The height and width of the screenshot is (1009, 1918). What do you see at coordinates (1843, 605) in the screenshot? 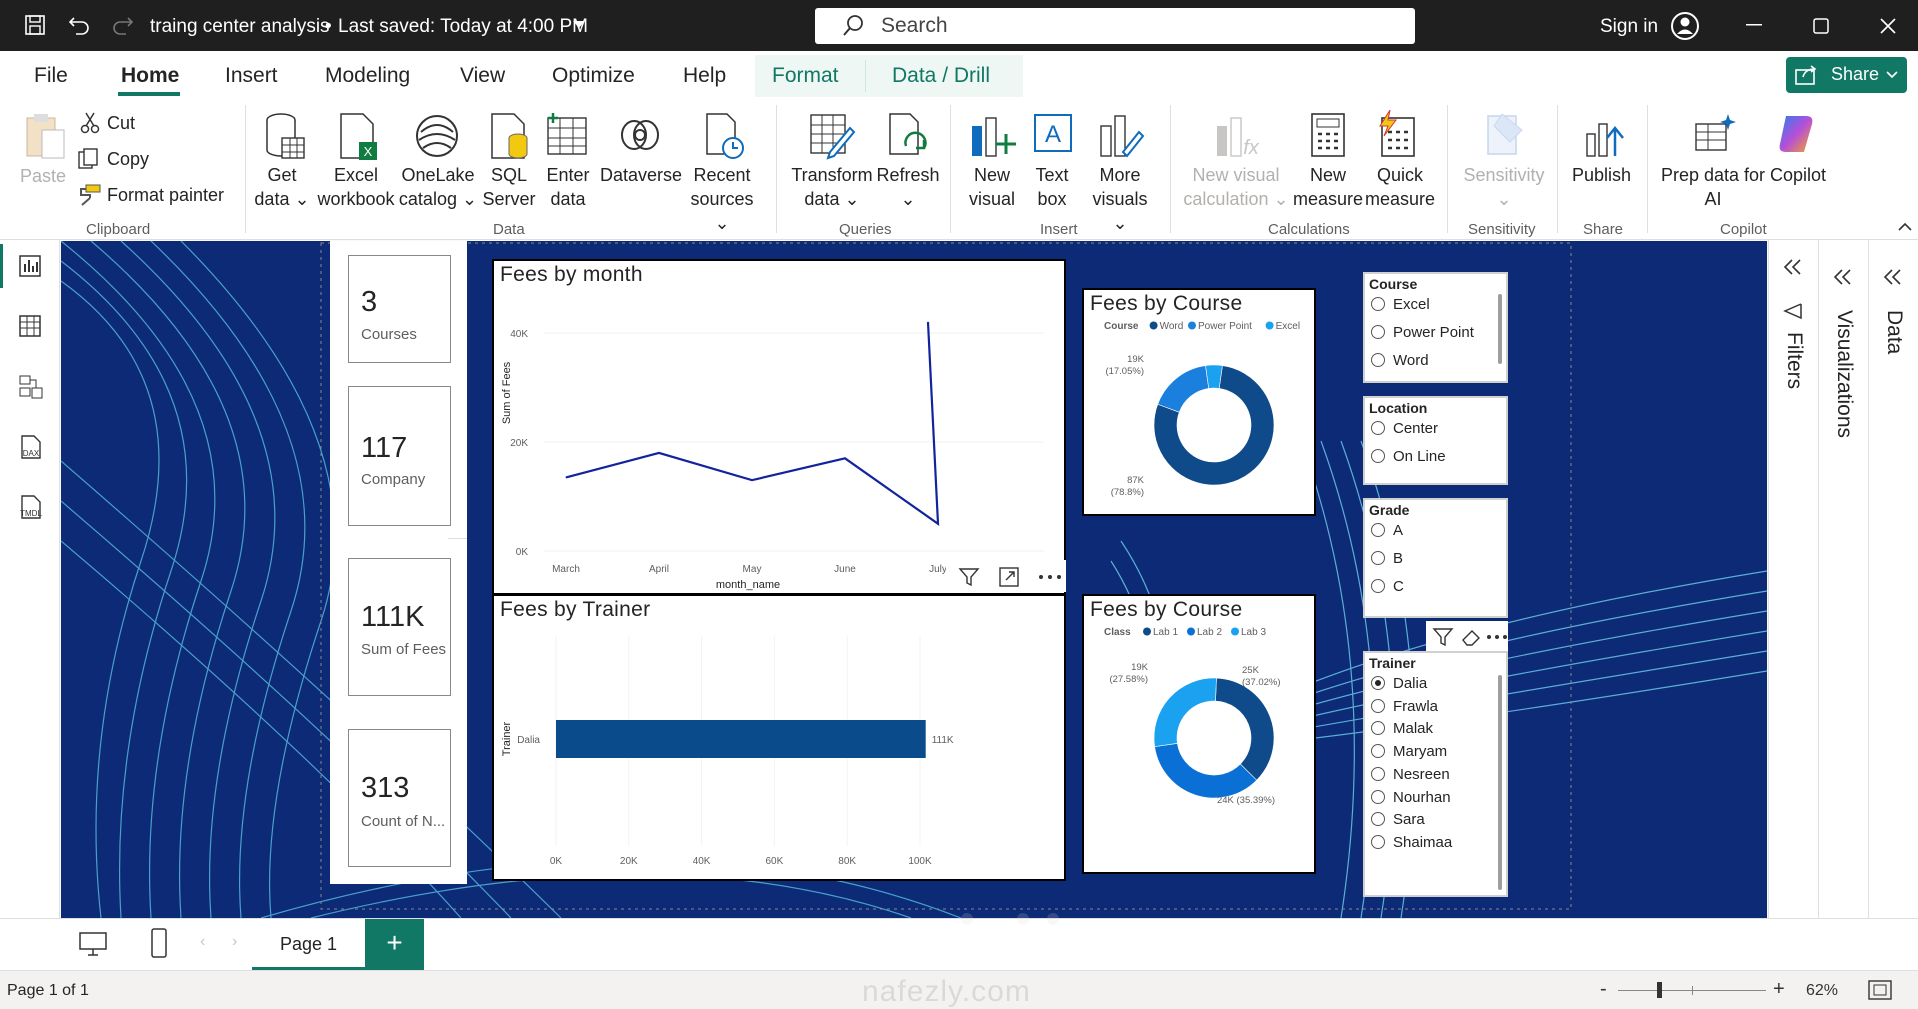
I see `visualizations-pane-collapsed: Visualizations` at bounding box center [1843, 605].